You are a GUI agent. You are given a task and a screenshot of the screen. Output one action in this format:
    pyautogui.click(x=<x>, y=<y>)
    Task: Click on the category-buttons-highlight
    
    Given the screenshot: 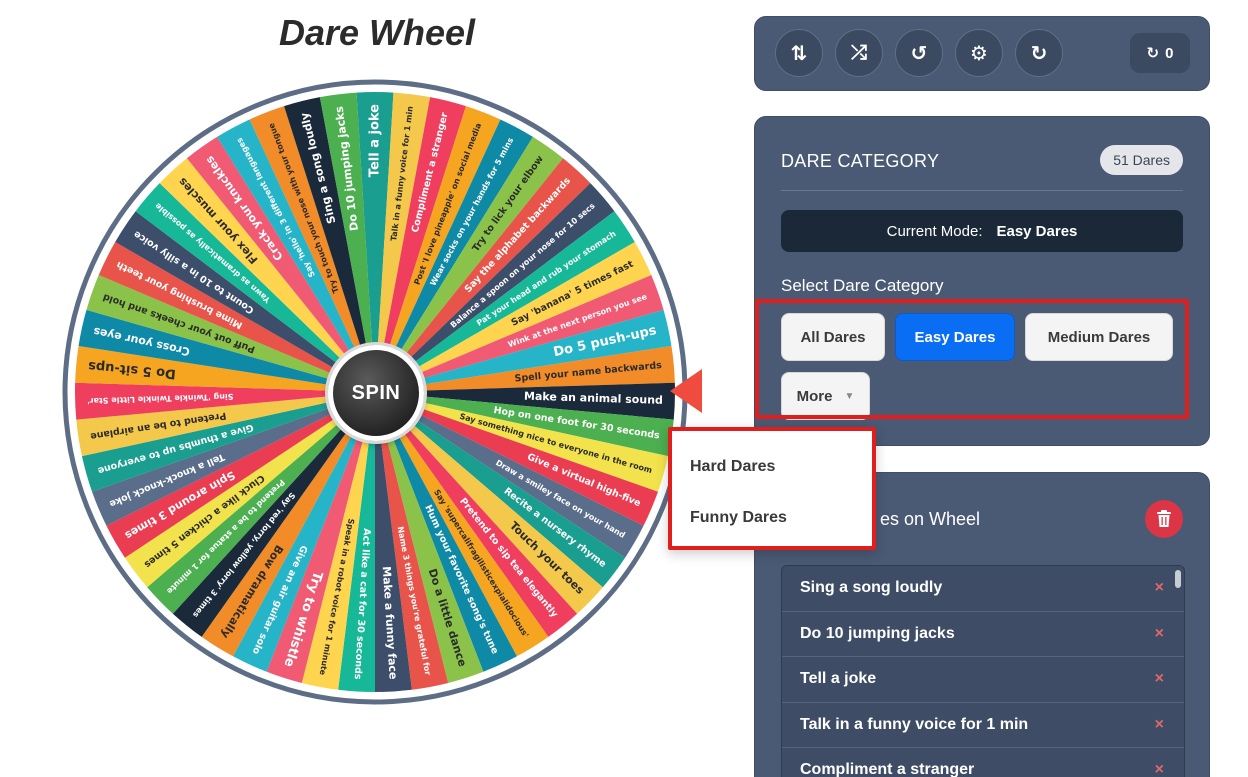 What is the action you would take?
    pyautogui.click(x=972, y=359)
    